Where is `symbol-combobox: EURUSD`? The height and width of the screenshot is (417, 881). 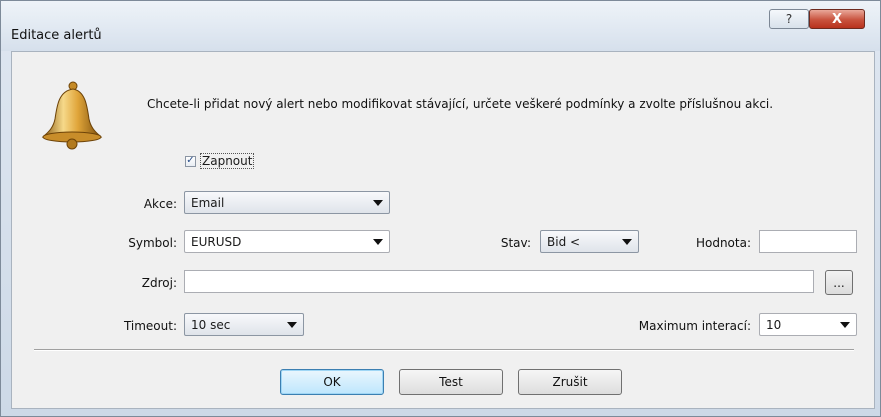 symbol-combobox: EURUSD is located at coordinates (287, 241).